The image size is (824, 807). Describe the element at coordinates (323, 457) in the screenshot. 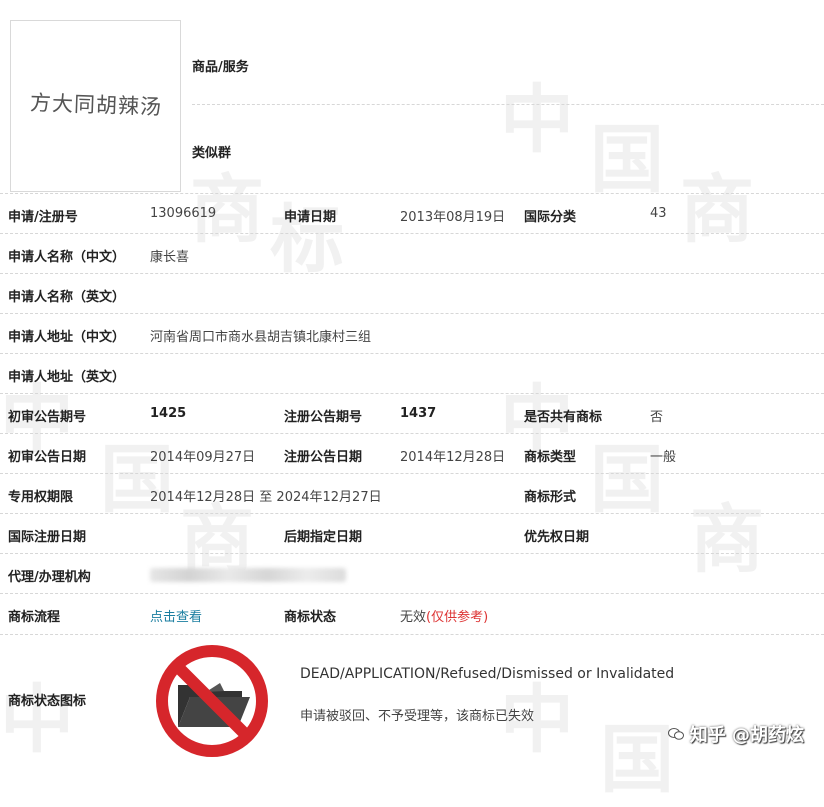

I see `reg-ann-date-label: 注册公告日期` at that location.